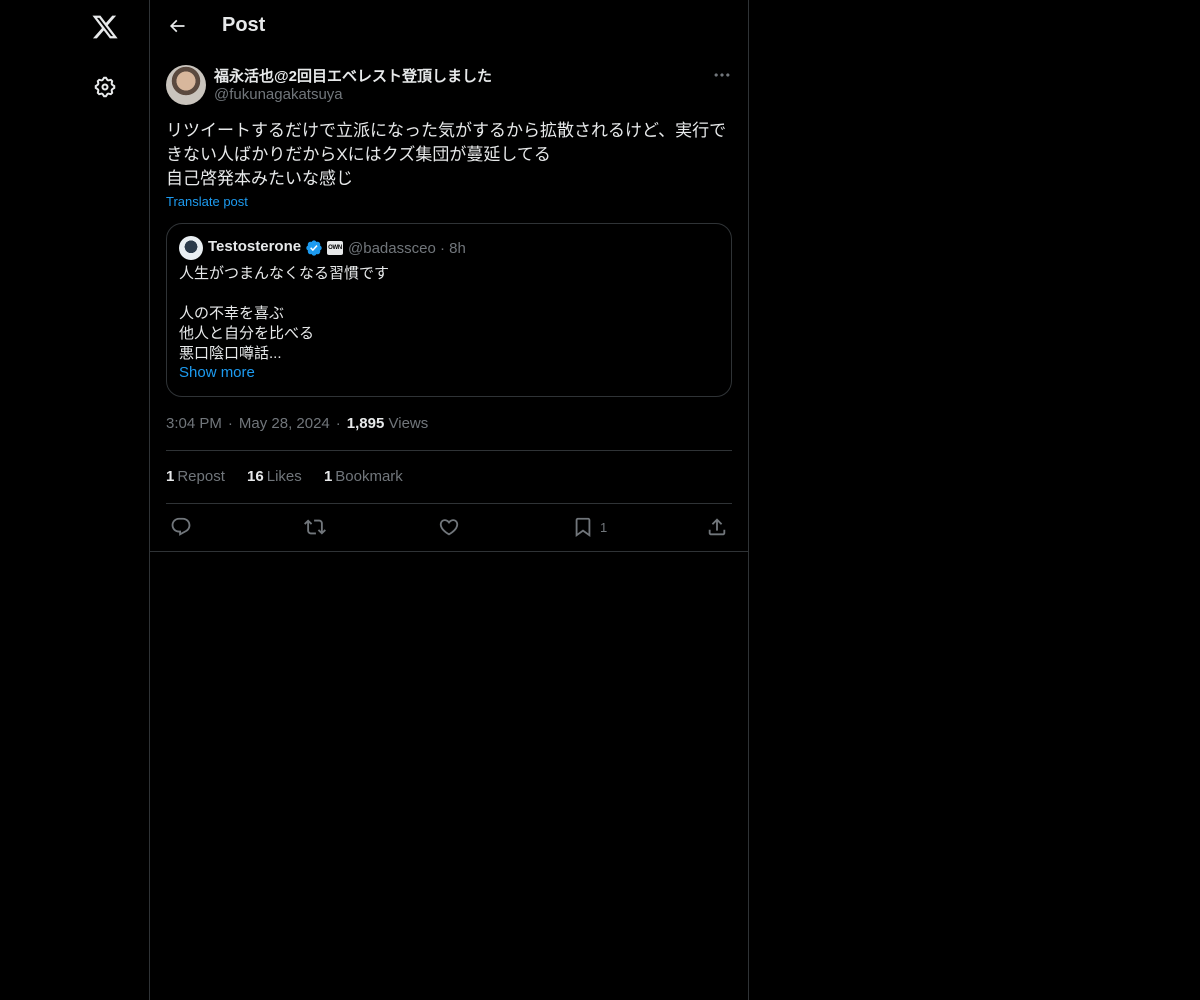  What do you see at coordinates (201, 476) in the screenshot?
I see `reposts-label: Repost` at bounding box center [201, 476].